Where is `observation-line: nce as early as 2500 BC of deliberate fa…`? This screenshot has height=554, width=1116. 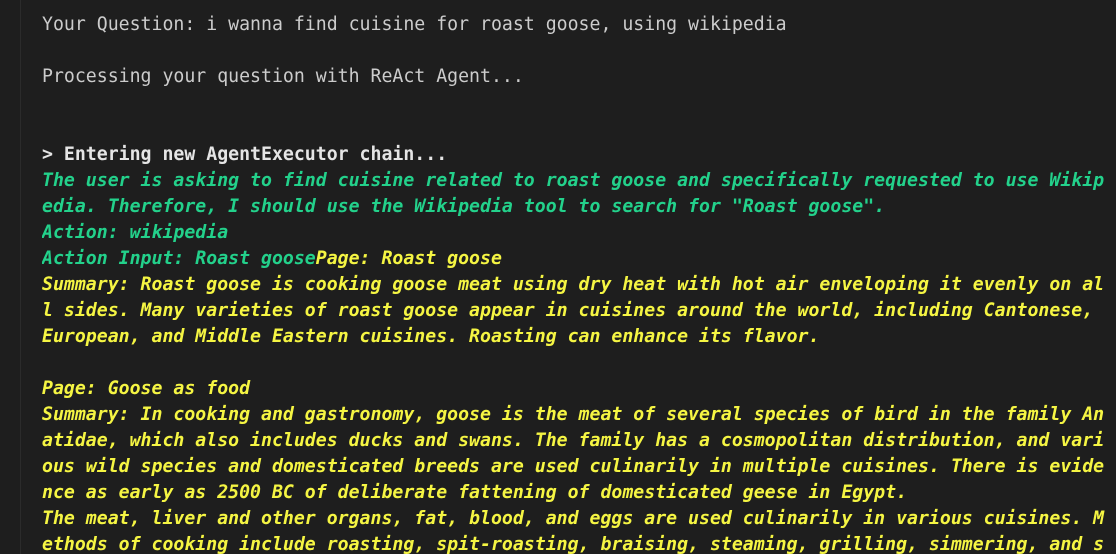 observation-line: nce as early as 2500 BC of deliberate fa… is located at coordinates (579, 493).